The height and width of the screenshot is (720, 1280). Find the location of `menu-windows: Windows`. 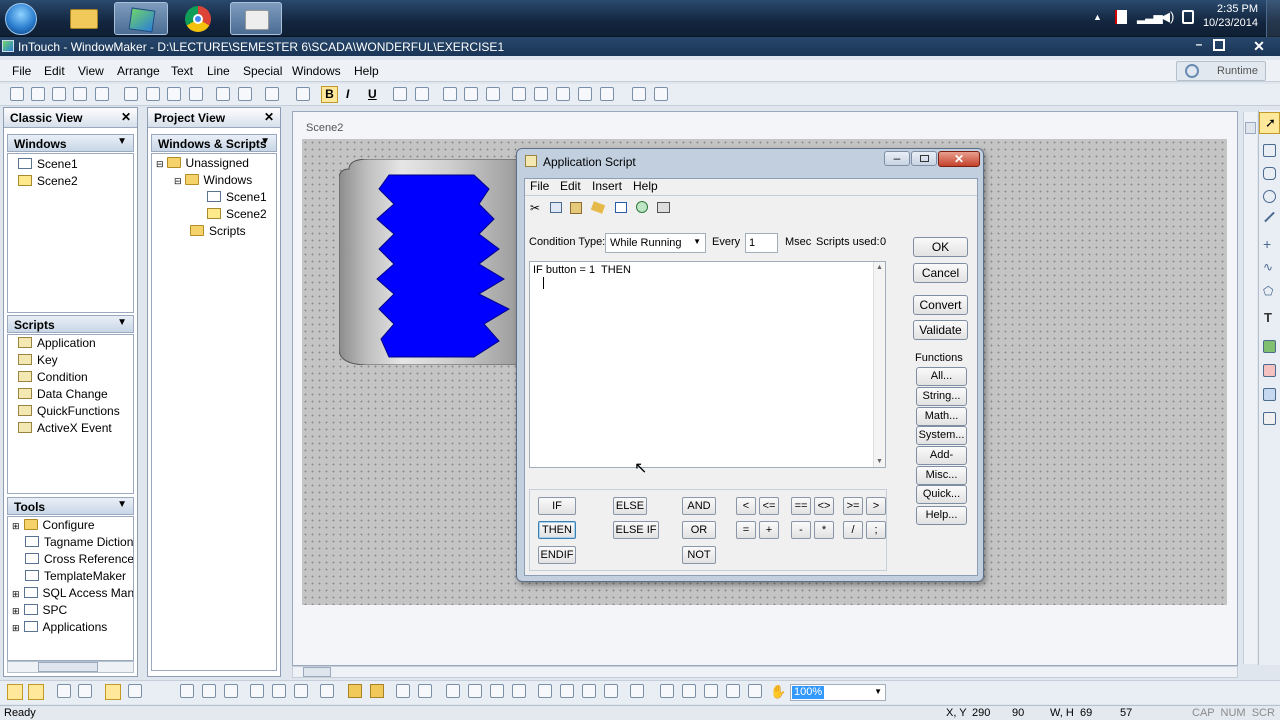

menu-windows: Windows is located at coordinates (316, 71).